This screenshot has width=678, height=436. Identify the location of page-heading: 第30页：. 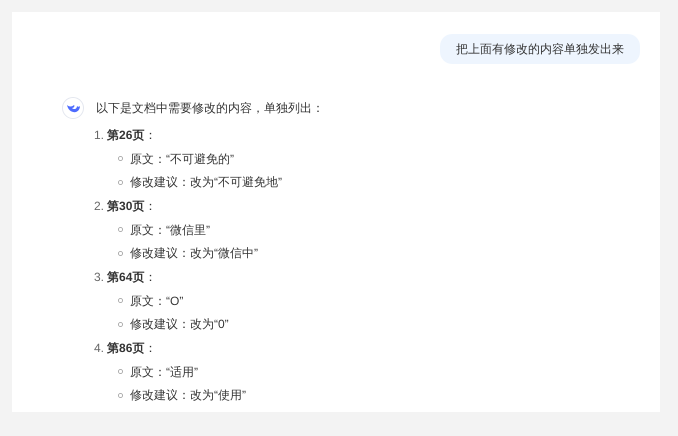
(131, 206).